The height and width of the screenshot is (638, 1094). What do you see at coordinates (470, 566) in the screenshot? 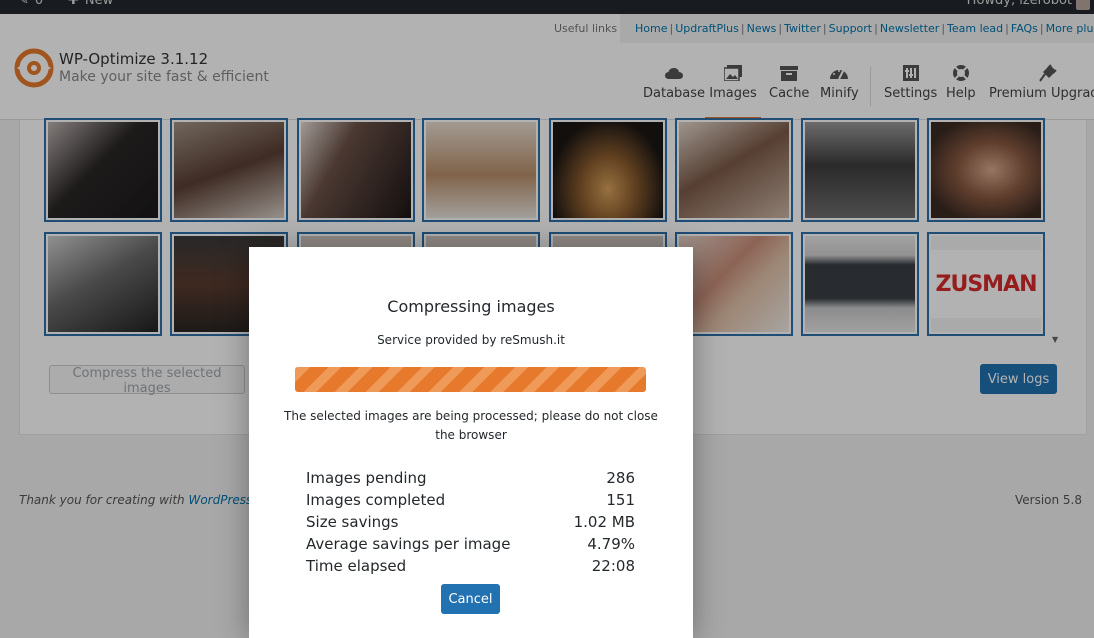
I see `stat-time-elapsed: Time elapsed 22:08` at bounding box center [470, 566].